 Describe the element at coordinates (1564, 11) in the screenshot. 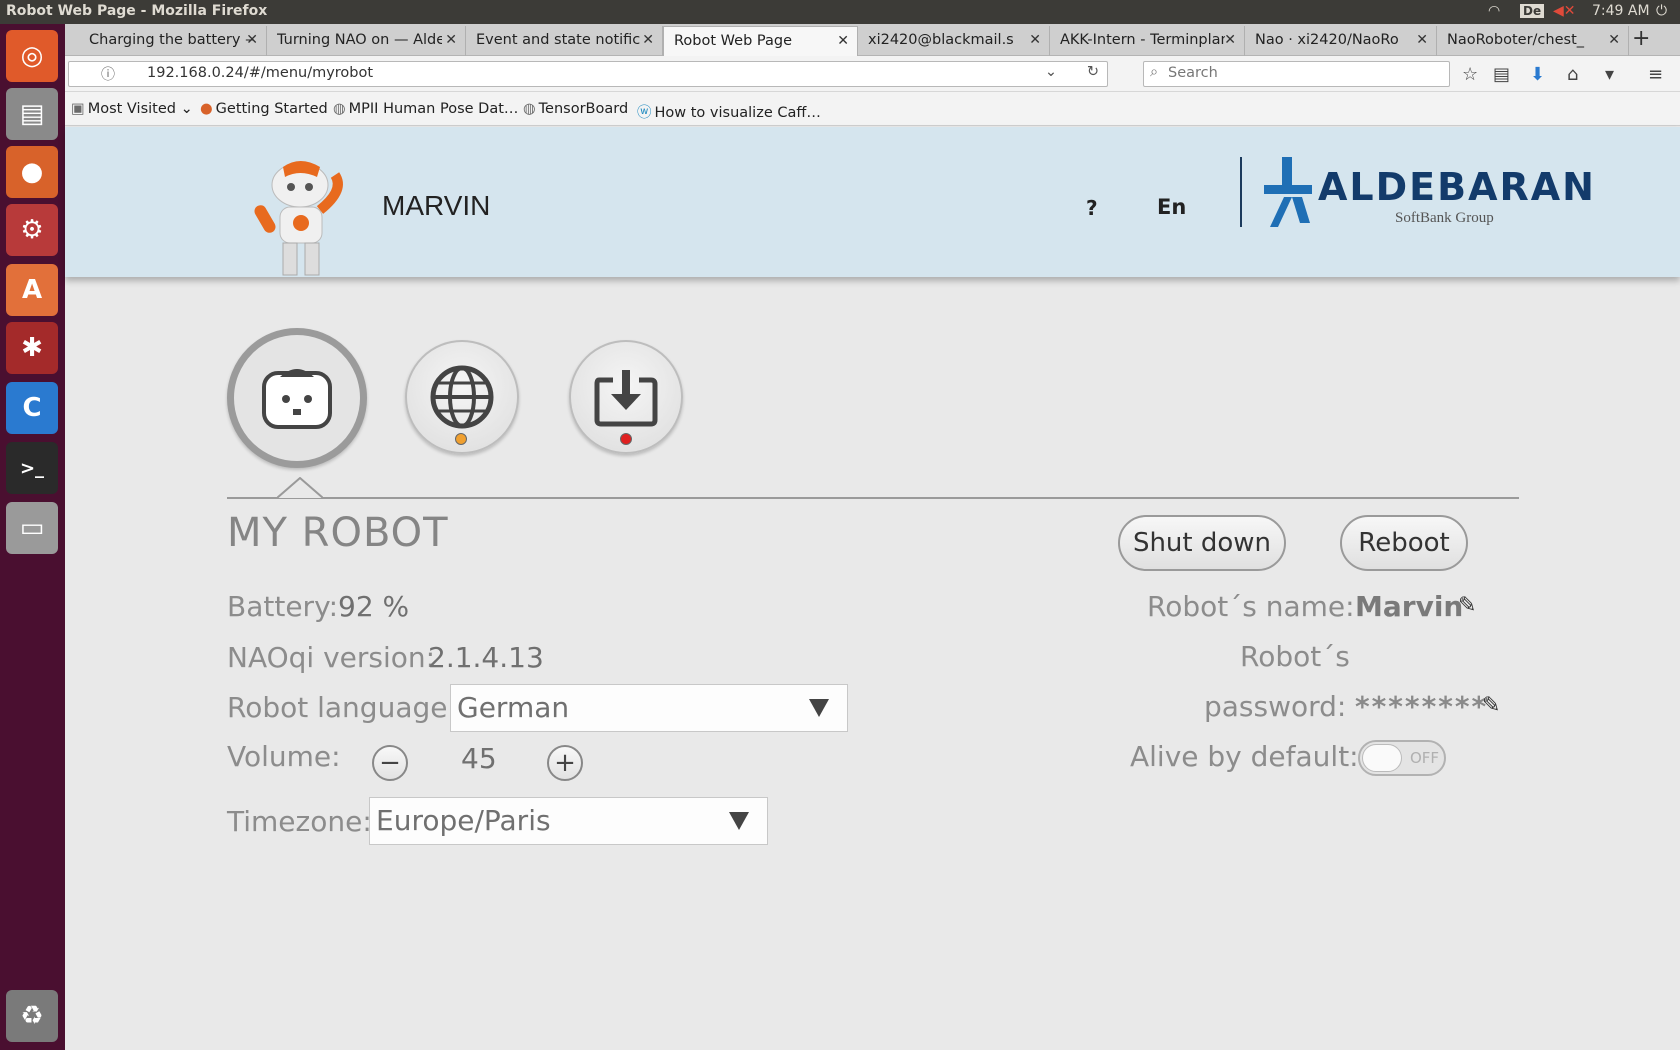

I see `volume-muted-icon: ◀✕` at that location.